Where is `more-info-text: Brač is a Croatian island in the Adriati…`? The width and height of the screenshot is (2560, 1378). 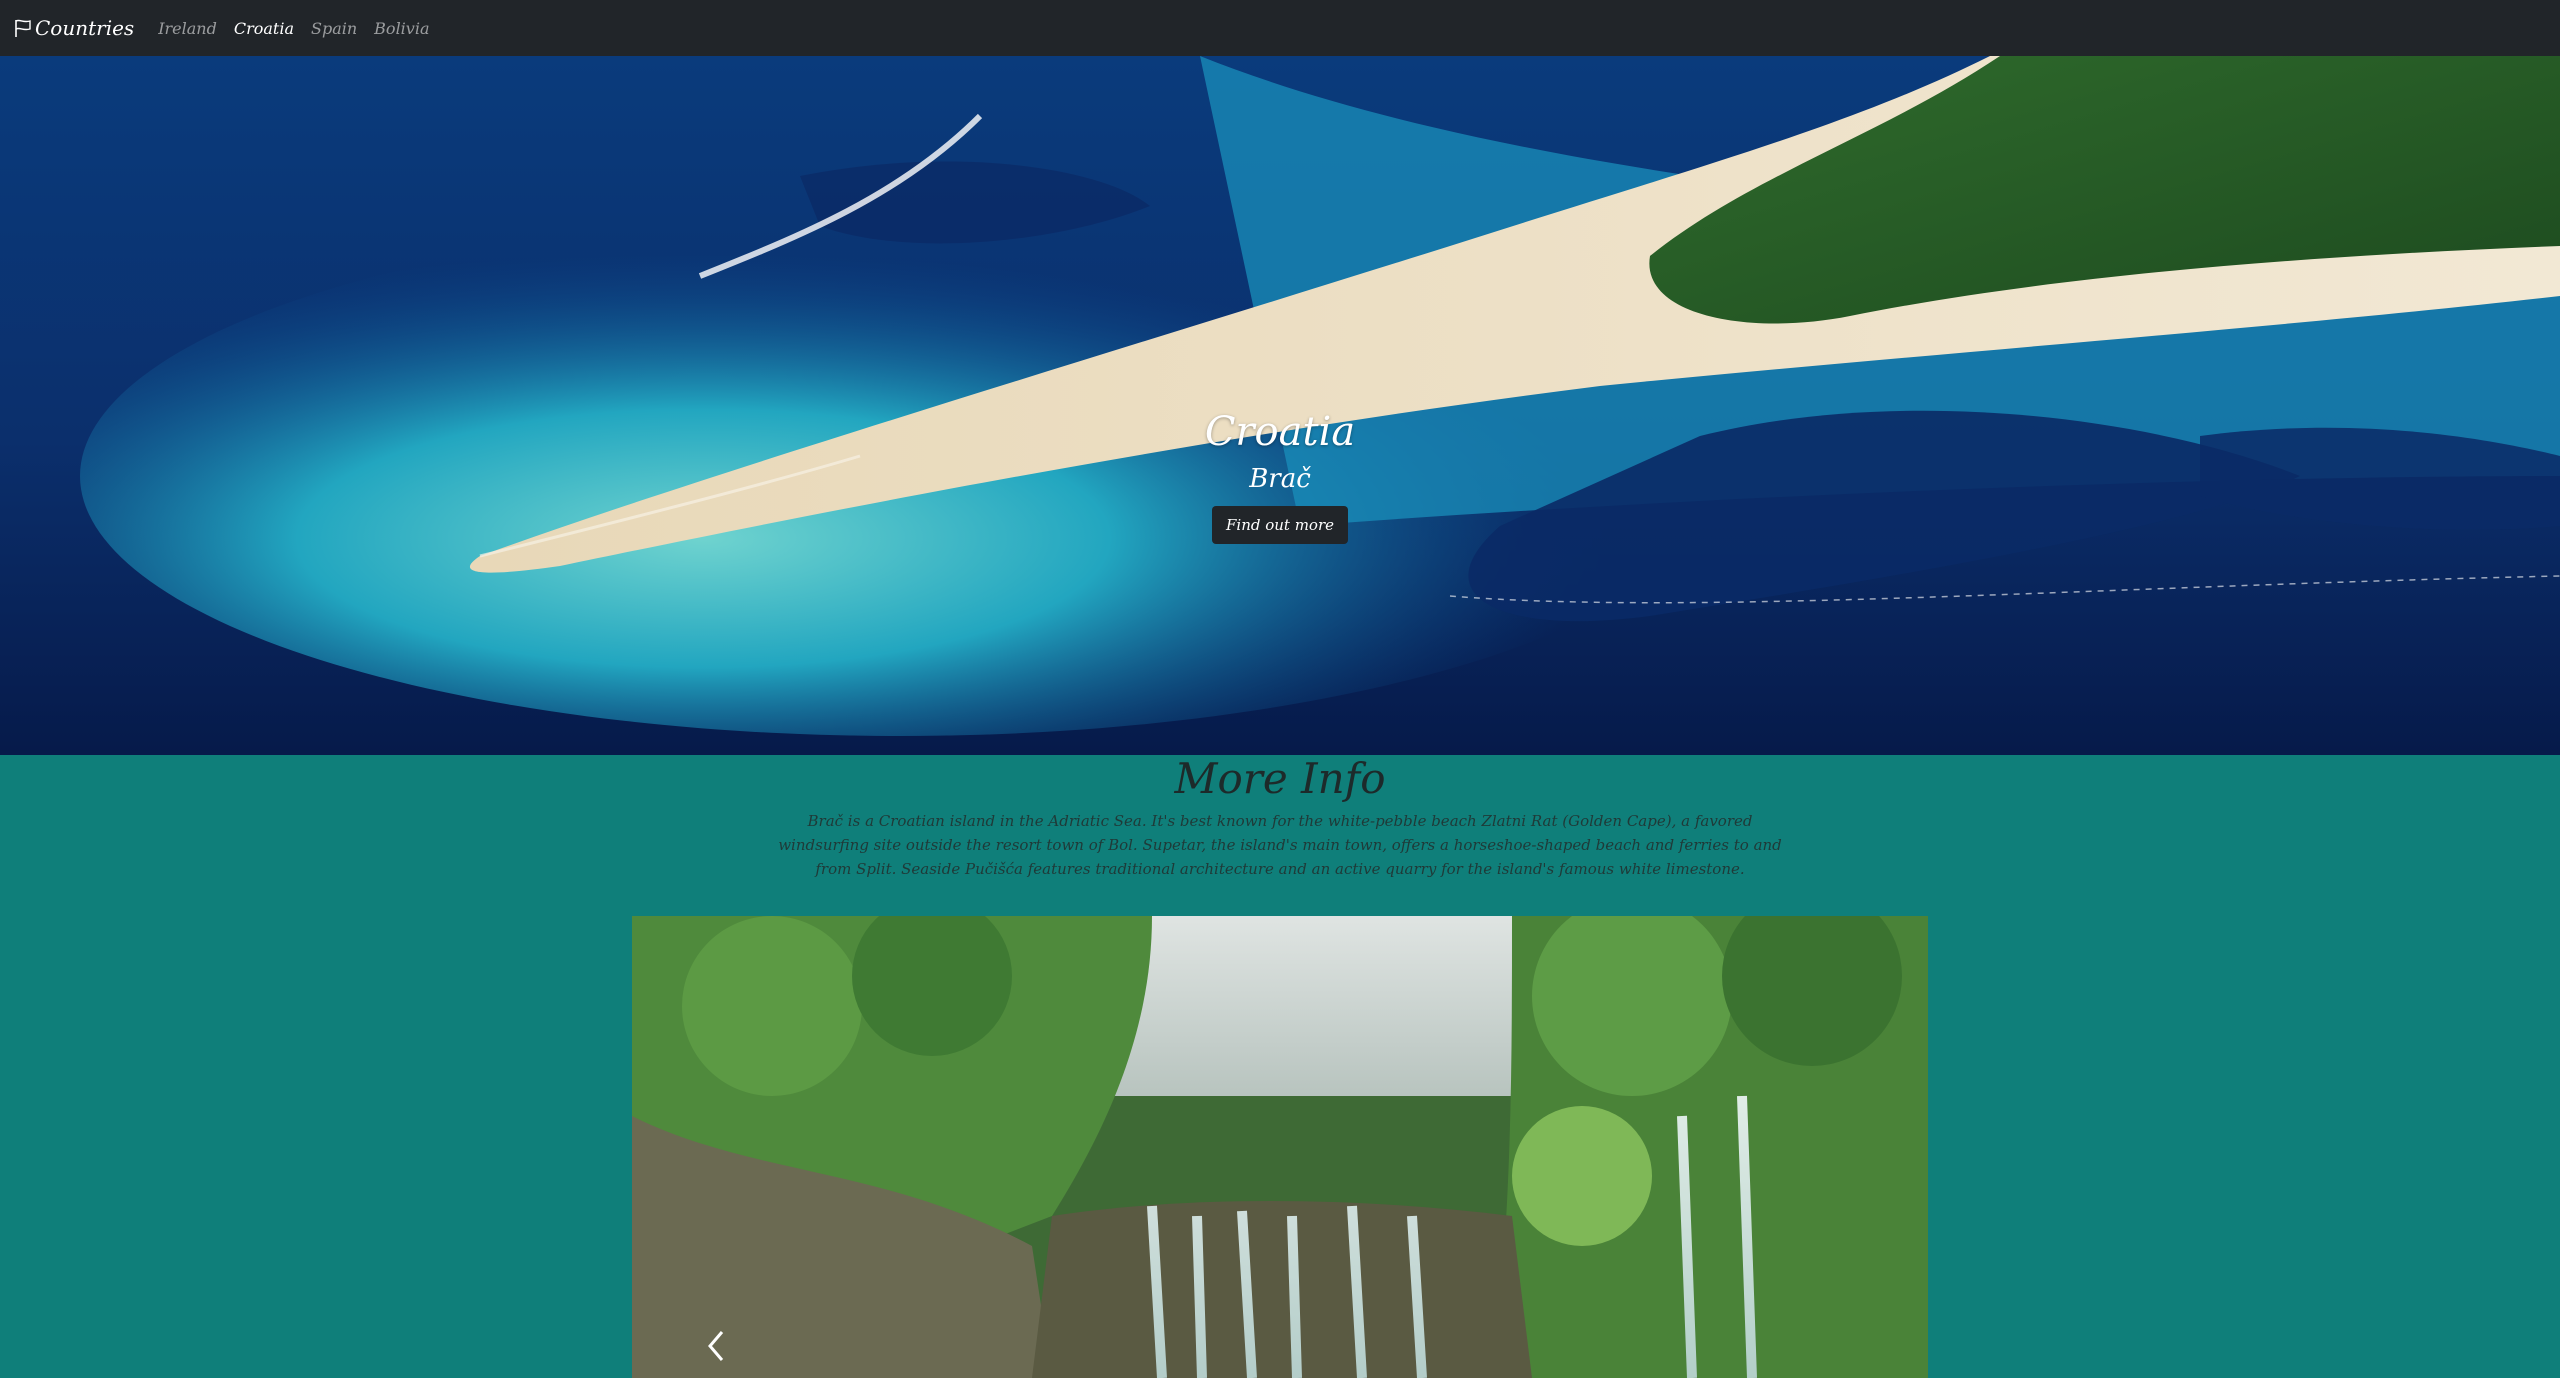 more-info-text: Brač is a Croatian island in the Adriati… is located at coordinates (1280, 845).